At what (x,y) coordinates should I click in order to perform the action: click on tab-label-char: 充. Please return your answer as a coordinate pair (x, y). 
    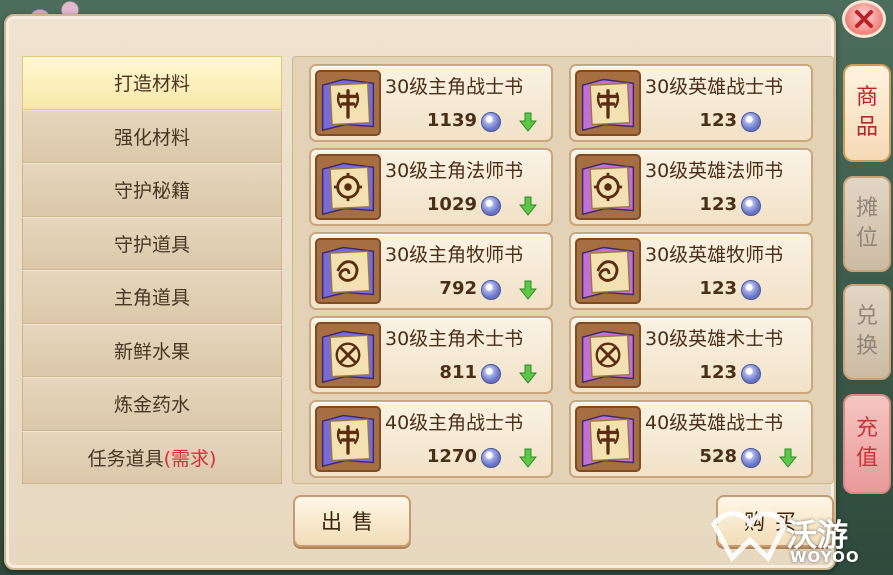
    Looking at the image, I should click on (866, 428).